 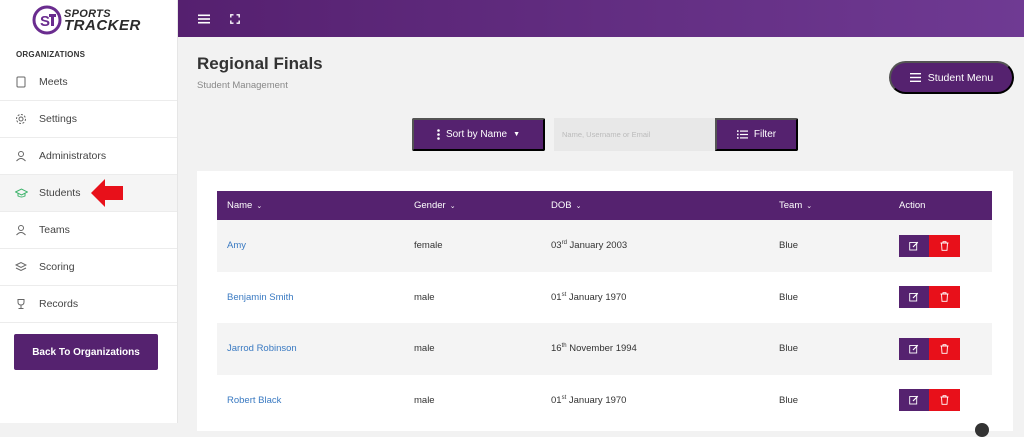 What do you see at coordinates (88, 304) in the screenshot?
I see `sidebar-item-records: Records` at bounding box center [88, 304].